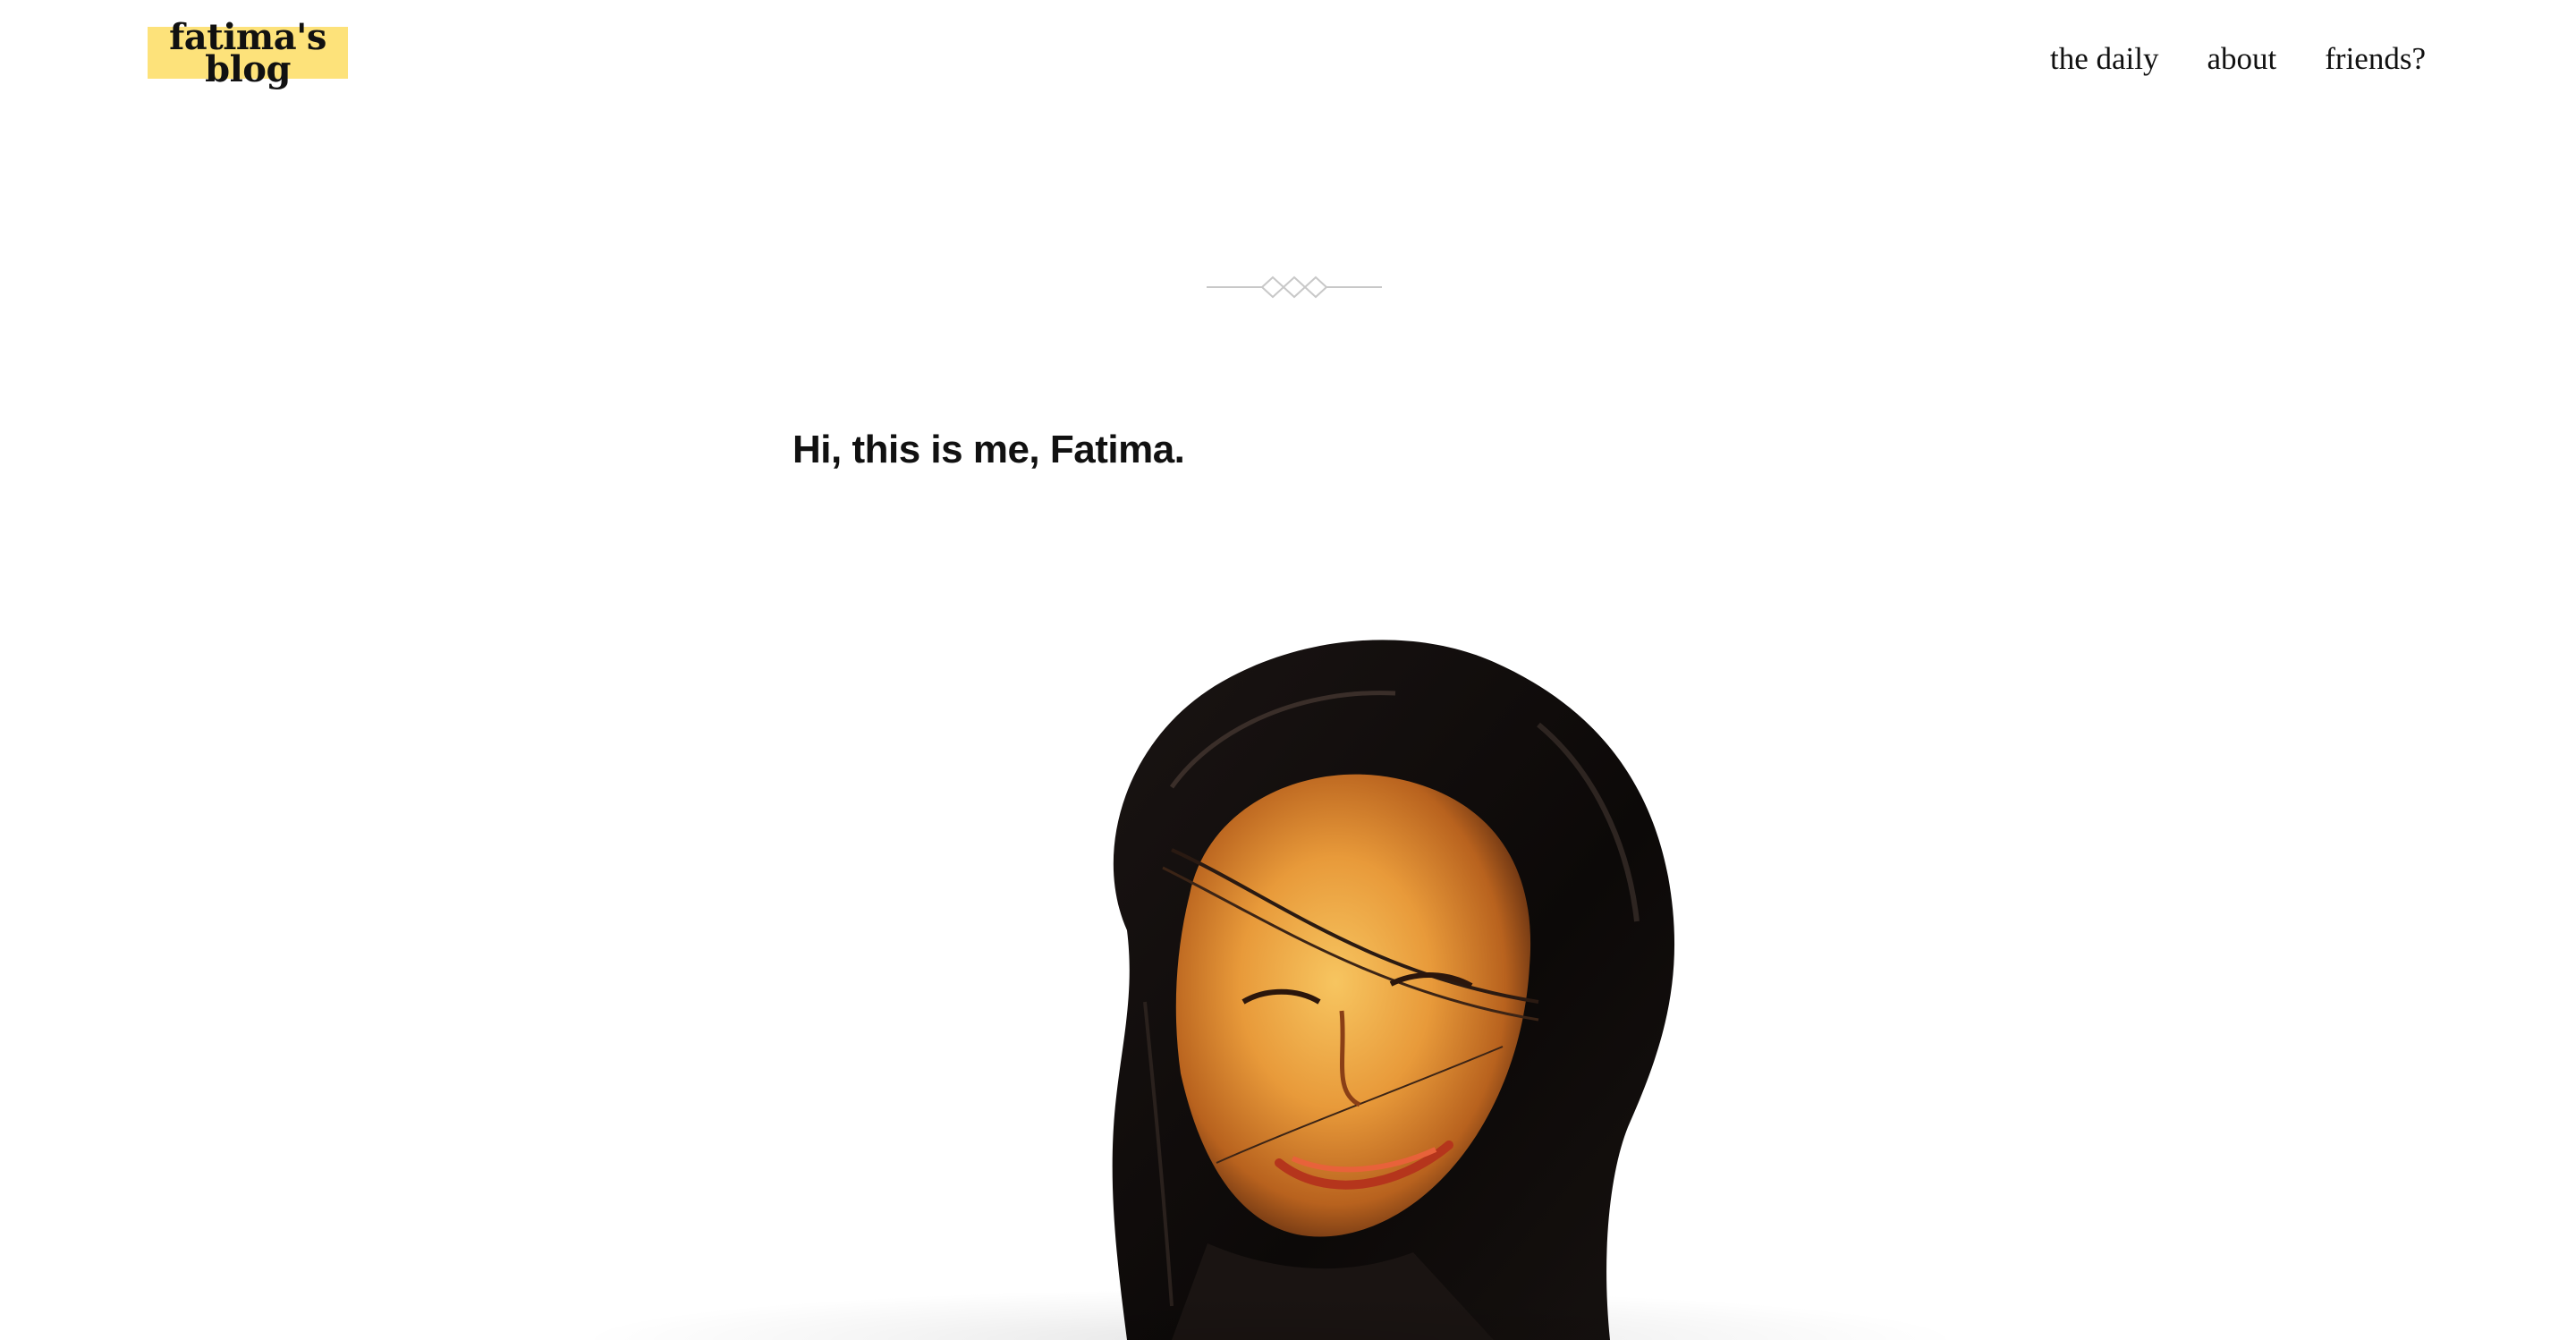 This screenshot has width=2576, height=1340. Describe the element at coordinates (1288, 62) in the screenshot. I see `site-header: fatima's blog the daily about friends?` at that location.